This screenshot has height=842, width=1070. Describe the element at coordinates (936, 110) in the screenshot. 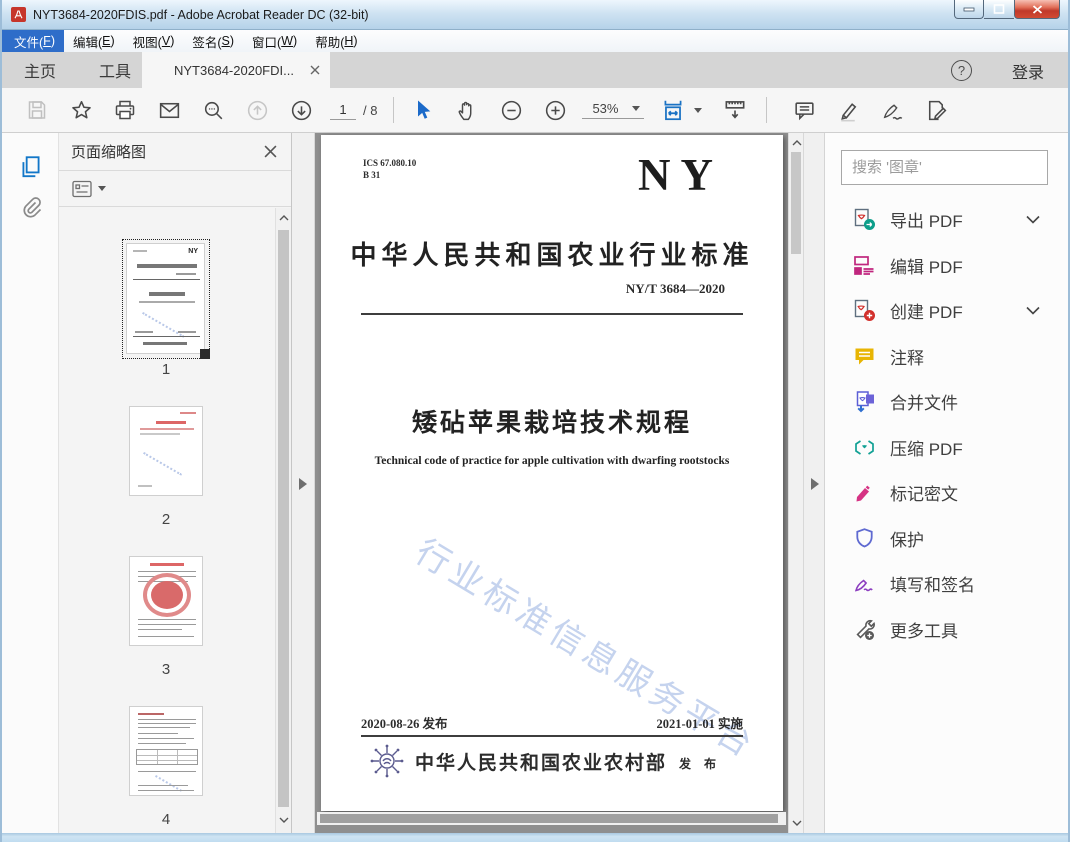

I see `fill-sign-icon` at that location.